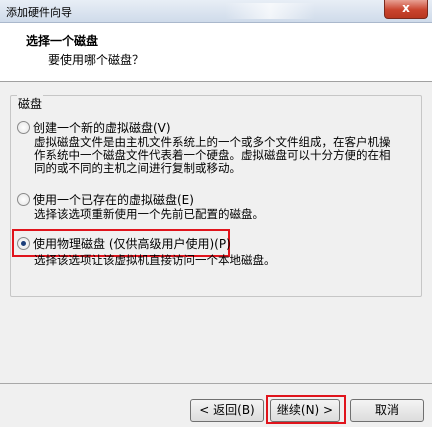 The height and width of the screenshot is (427, 432). I want to click on cancel-button: 取消, so click(387, 410).